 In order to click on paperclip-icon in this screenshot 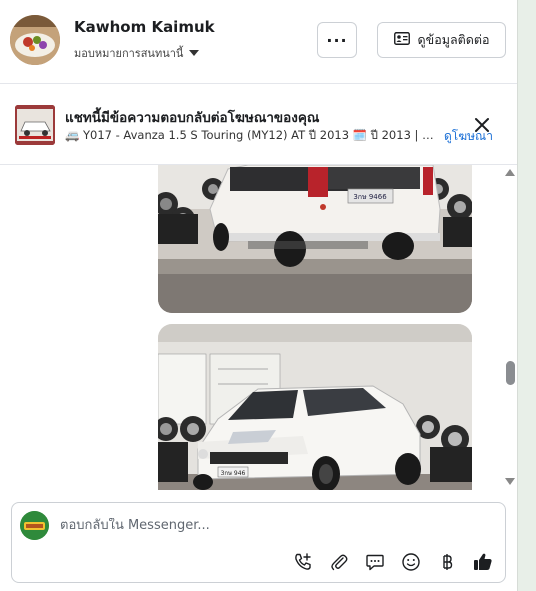, I will do `click(339, 562)`.